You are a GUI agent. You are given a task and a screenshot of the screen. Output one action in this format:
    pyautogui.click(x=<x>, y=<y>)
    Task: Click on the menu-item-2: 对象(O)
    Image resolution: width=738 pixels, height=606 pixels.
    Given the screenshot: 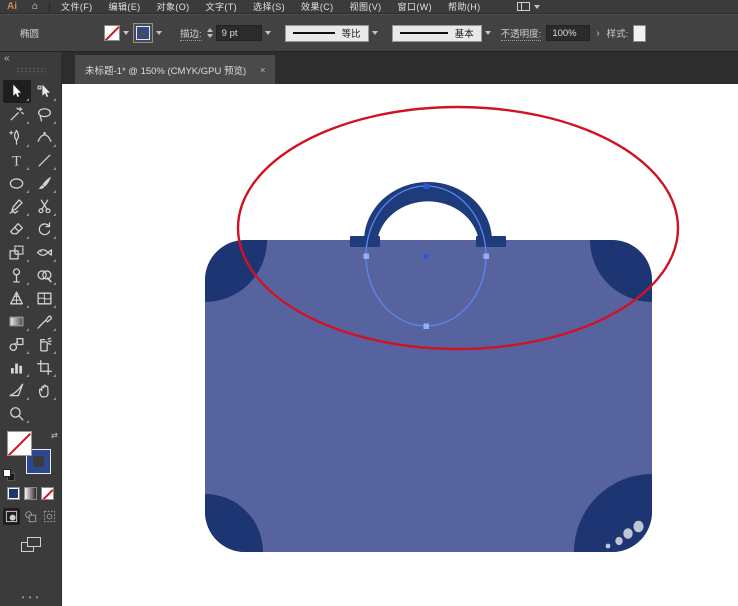 What is the action you would take?
    pyautogui.click(x=173, y=6)
    